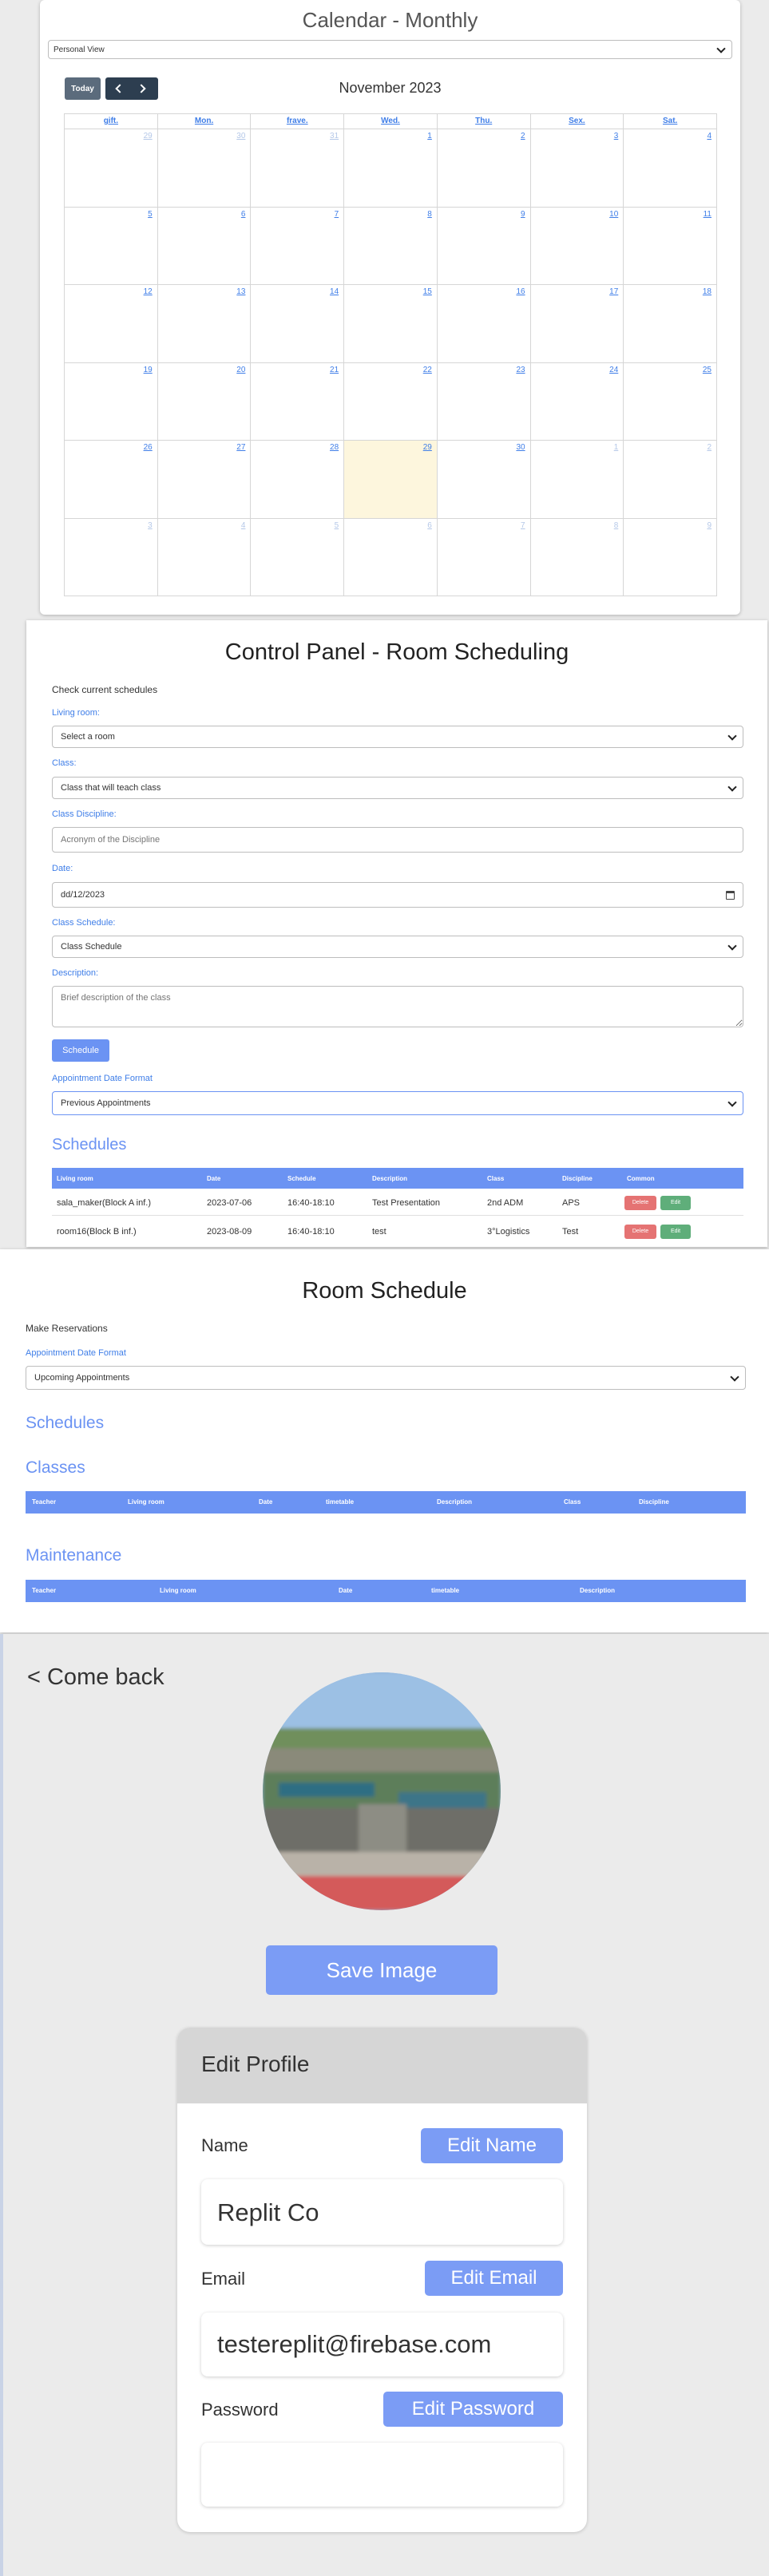 Image resolution: width=769 pixels, height=2576 pixels. I want to click on view-select: Personal View, so click(390, 49).